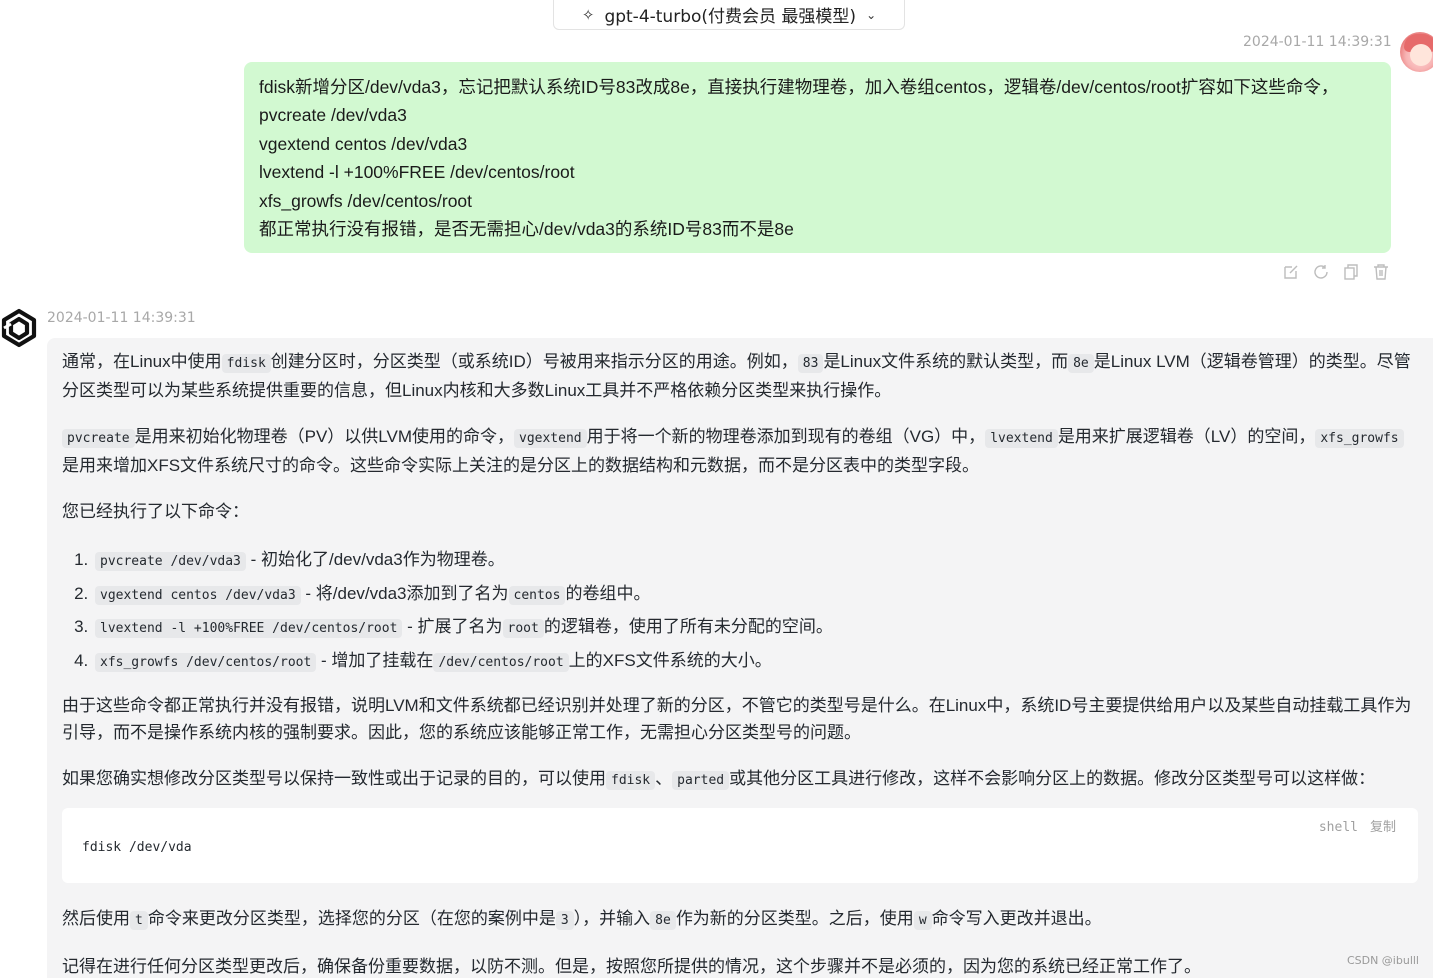  What do you see at coordinates (670, 660) in the screenshot?
I see `text: 上的XFS文件系统的大小。` at bounding box center [670, 660].